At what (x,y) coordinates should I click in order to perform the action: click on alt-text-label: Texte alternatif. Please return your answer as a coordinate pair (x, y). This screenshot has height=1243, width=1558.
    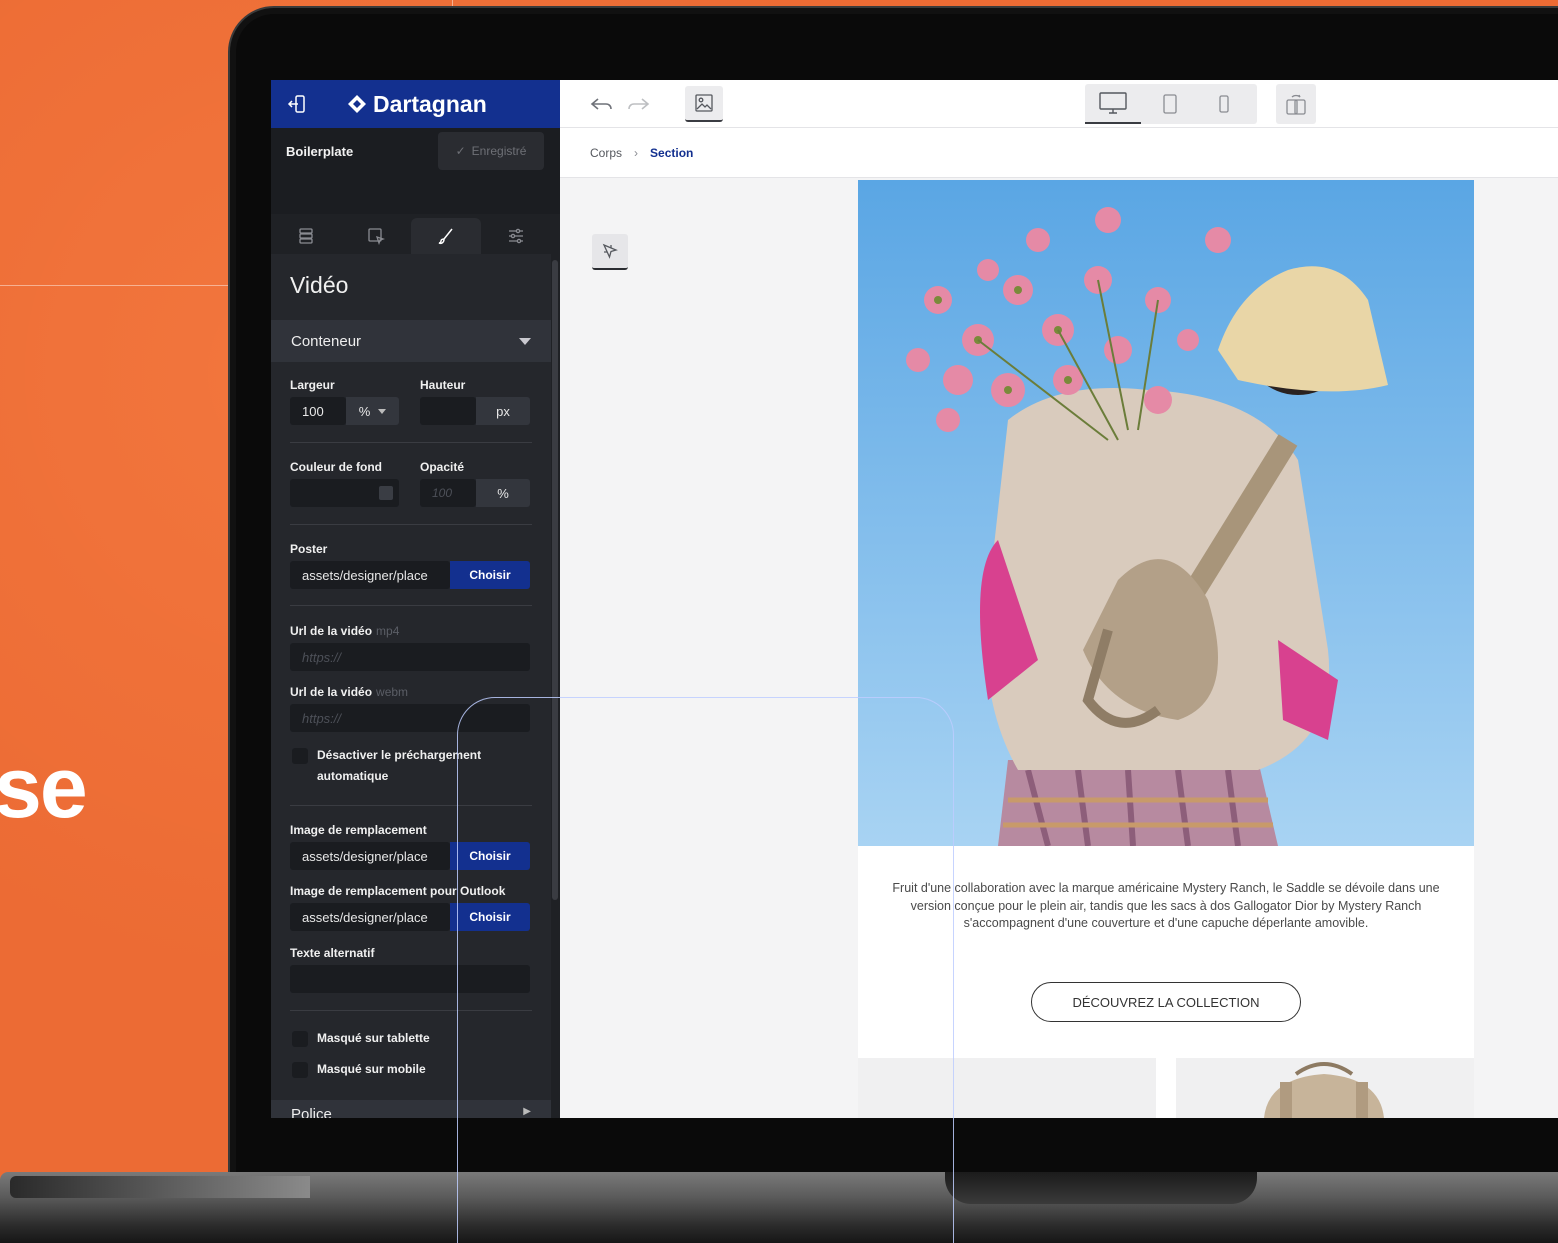
    Looking at the image, I should click on (332, 953).